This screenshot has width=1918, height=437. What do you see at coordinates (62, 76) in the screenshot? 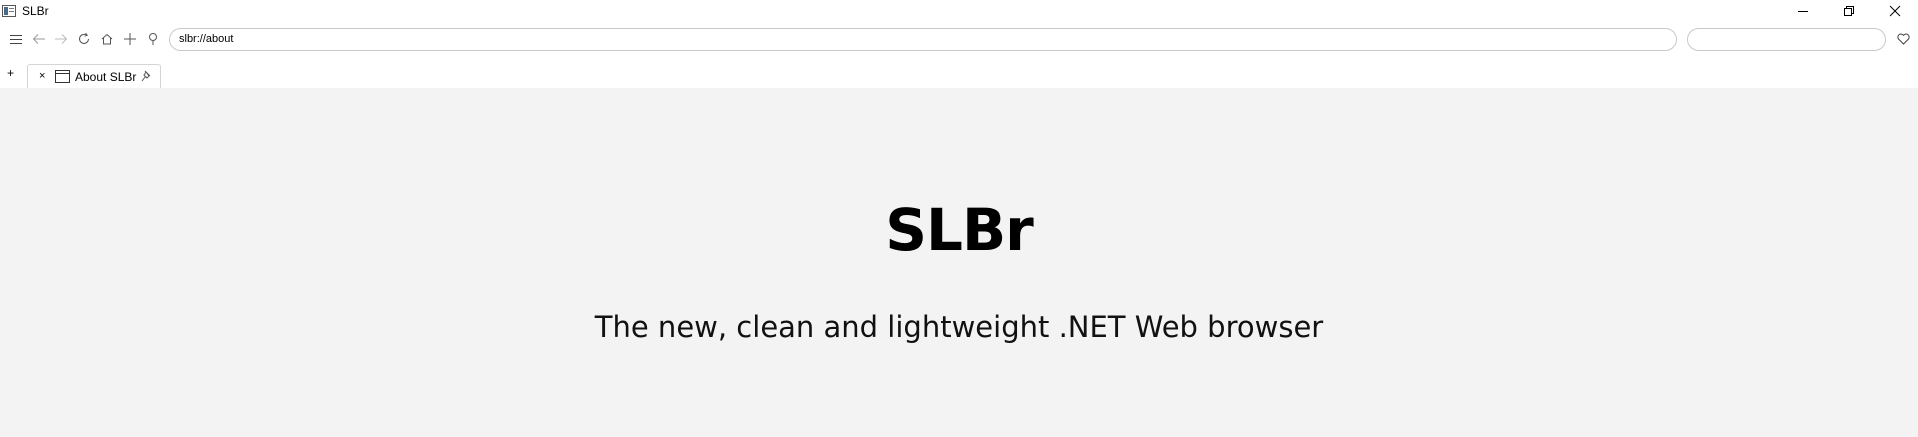
I see `page-icon` at bounding box center [62, 76].